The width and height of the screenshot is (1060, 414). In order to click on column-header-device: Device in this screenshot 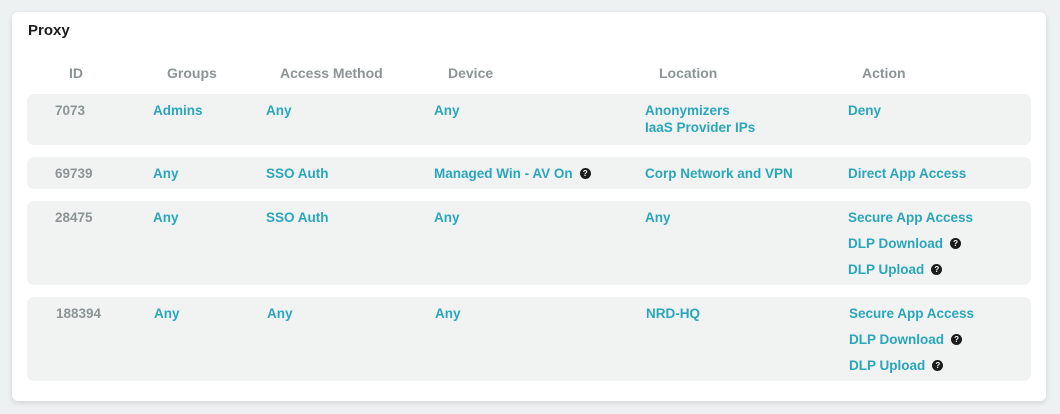, I will do `click(471, 73)`.